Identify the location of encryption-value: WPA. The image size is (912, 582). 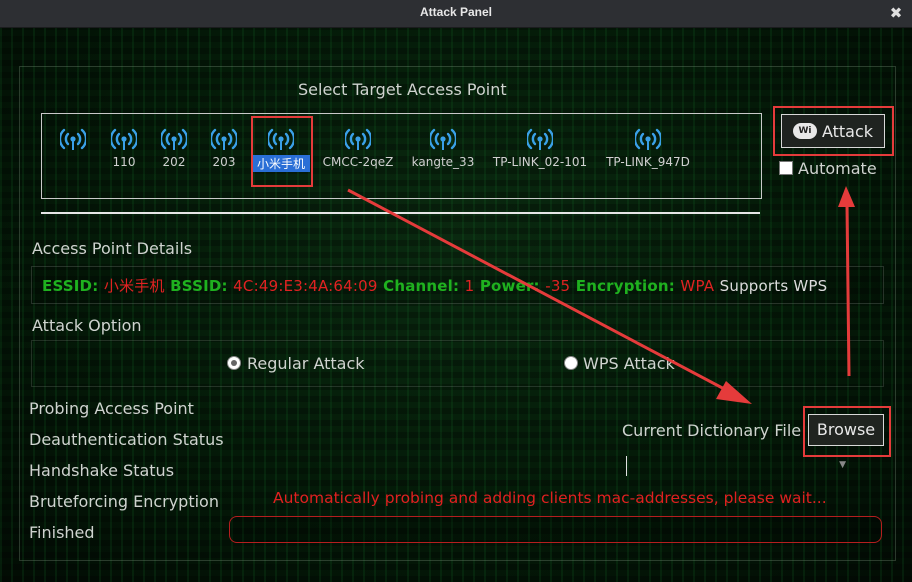
(697, 286).